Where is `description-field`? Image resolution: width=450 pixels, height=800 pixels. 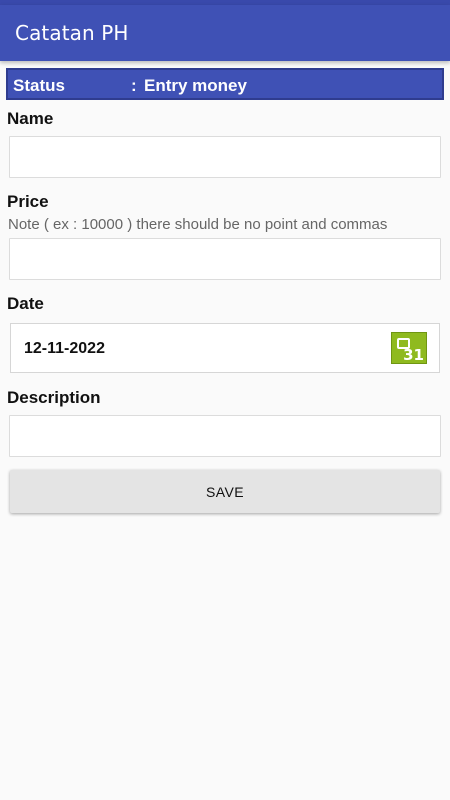 description-field is located at coordinates (225, 436).